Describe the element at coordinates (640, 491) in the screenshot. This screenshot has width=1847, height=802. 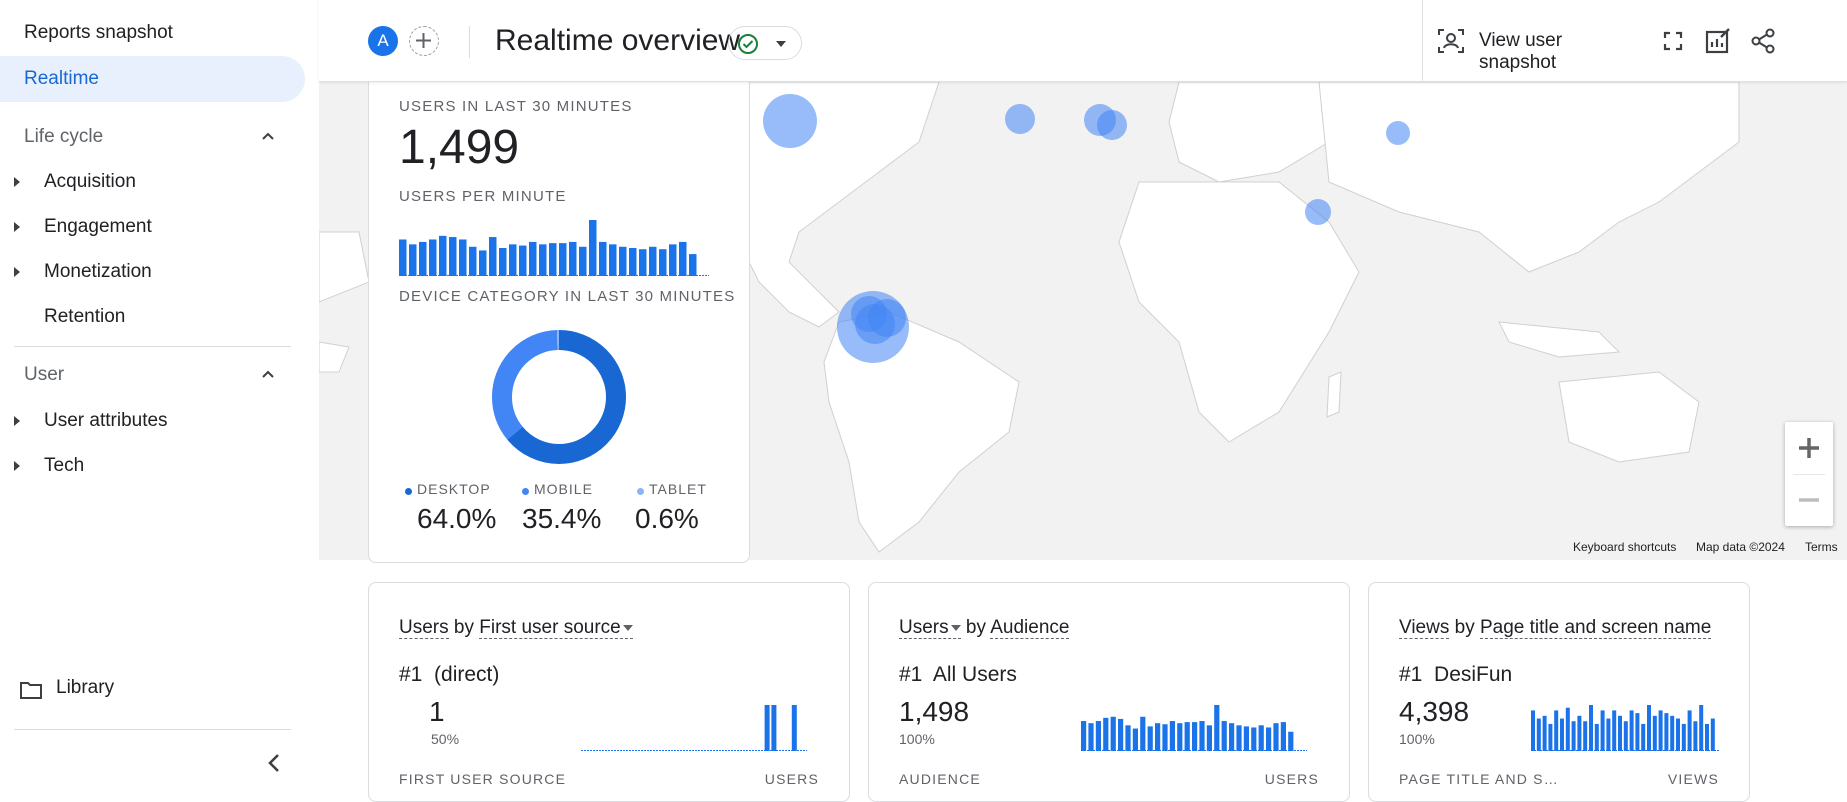
I see `legend-dot` at that location.